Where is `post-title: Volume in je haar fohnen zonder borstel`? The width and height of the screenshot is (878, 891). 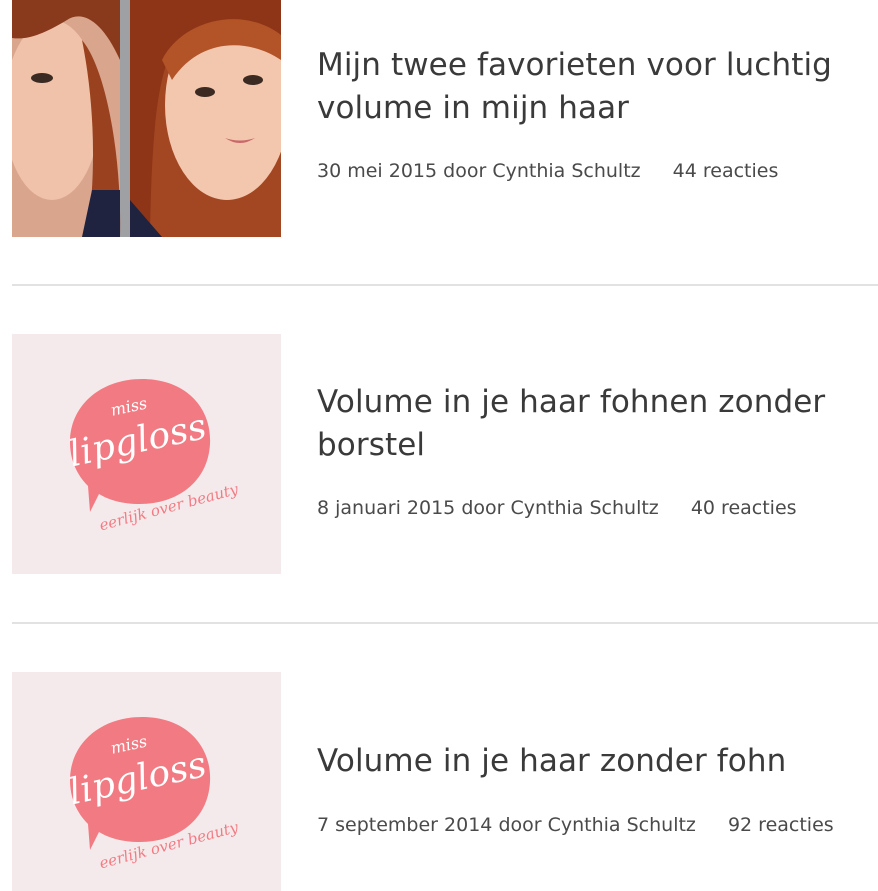 post-title: Volume in je haar fohnen zonder borstel is located at coordinates (587, 424).